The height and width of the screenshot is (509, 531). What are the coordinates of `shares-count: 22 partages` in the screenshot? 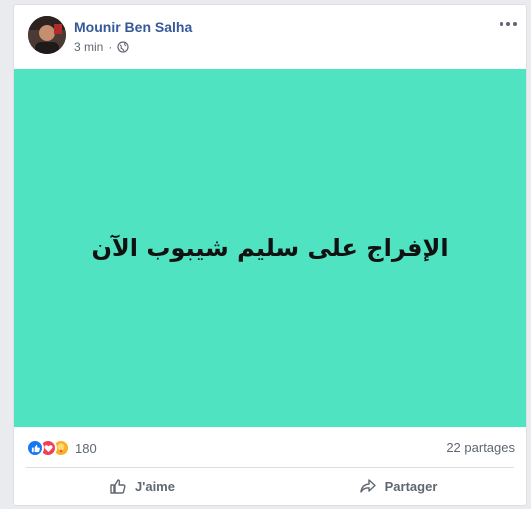 It's located at (480, 447).